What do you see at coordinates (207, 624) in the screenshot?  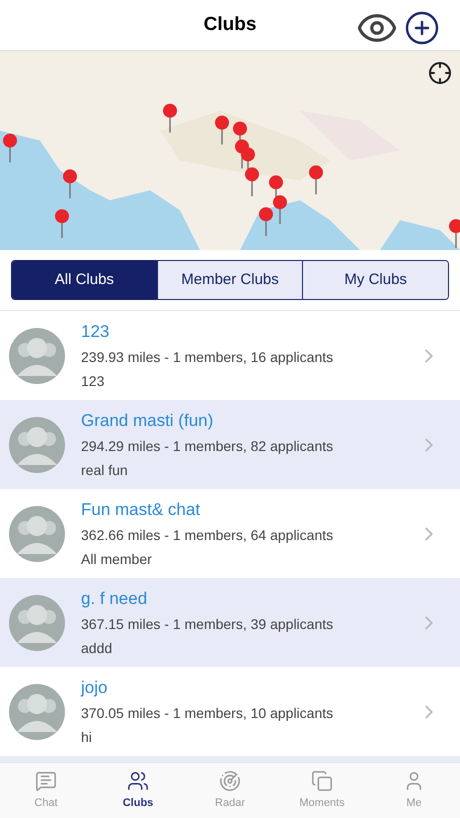 I see `club-details: 367.15 miles - 1 members, 39 applicants` at bounding box center [207, 624].